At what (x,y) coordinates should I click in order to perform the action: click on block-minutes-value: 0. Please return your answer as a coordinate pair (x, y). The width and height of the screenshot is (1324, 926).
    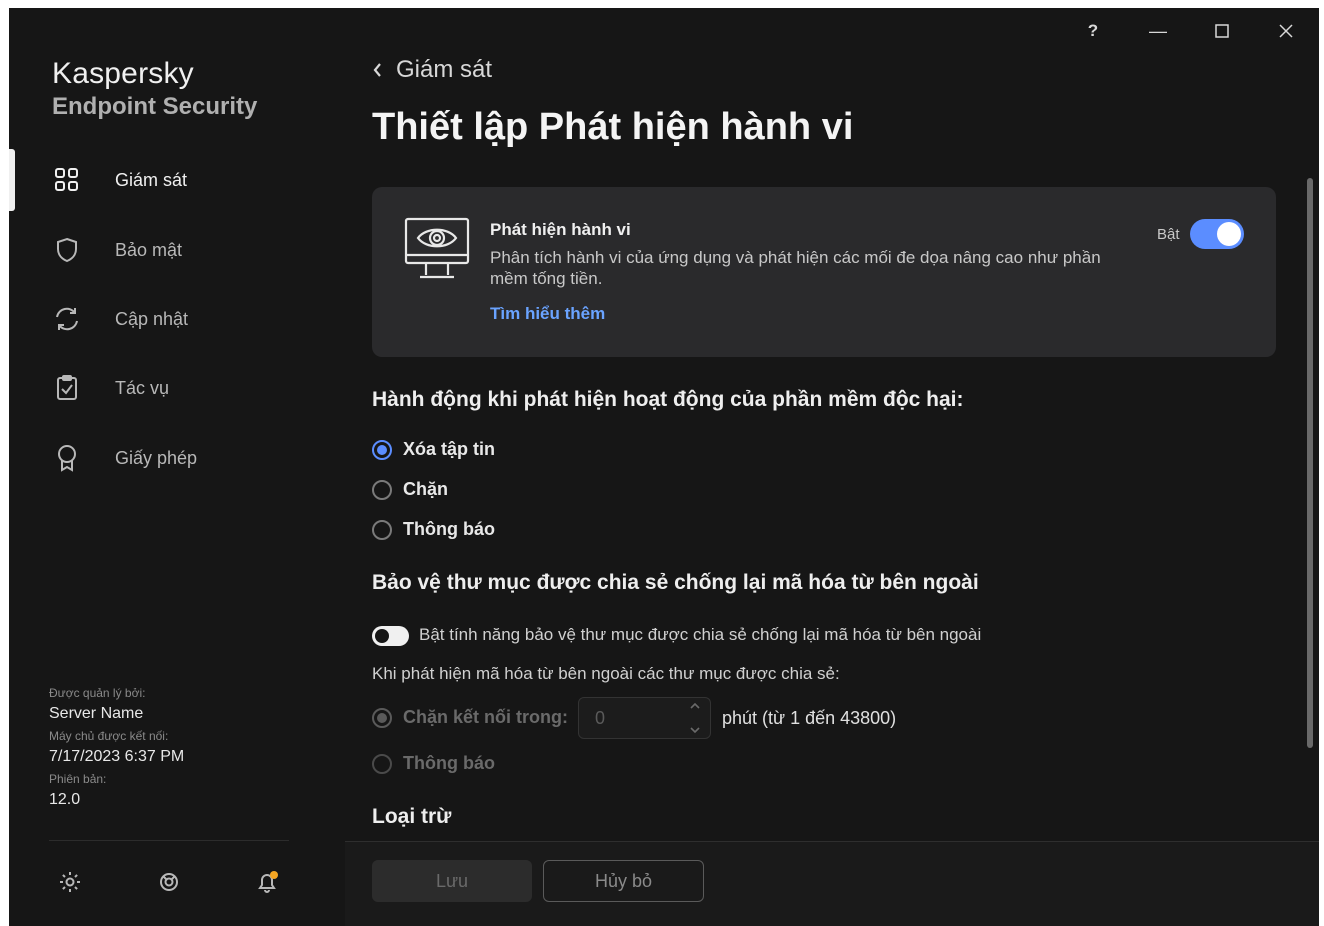
    Looking at the image, I should click on (600, 718).